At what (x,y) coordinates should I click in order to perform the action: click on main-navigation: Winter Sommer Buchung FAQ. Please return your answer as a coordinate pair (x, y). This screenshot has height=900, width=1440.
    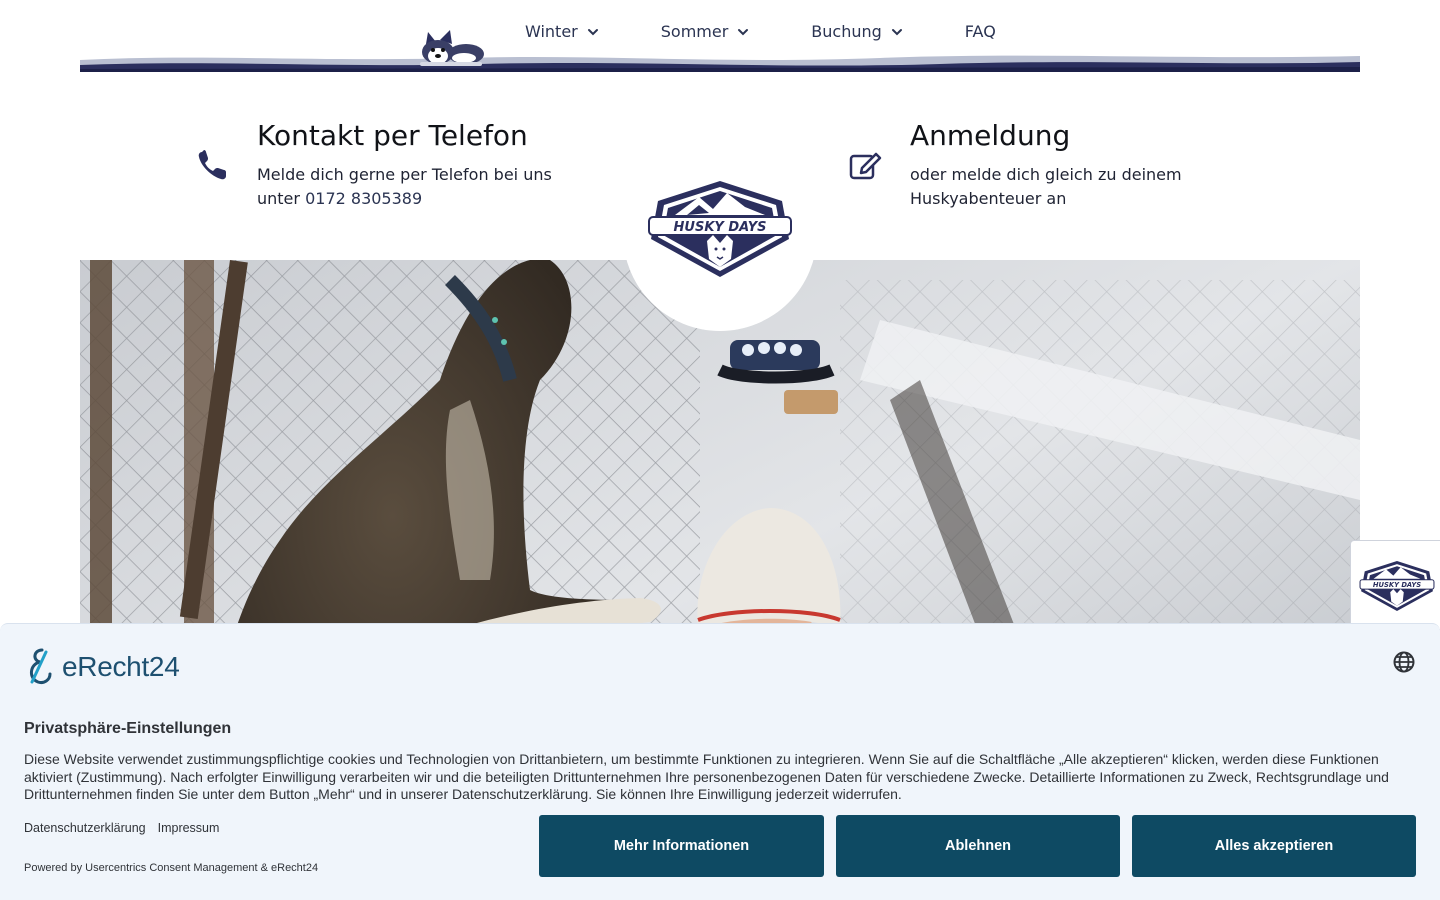
    Looking at the image, I should click on (760, 31).